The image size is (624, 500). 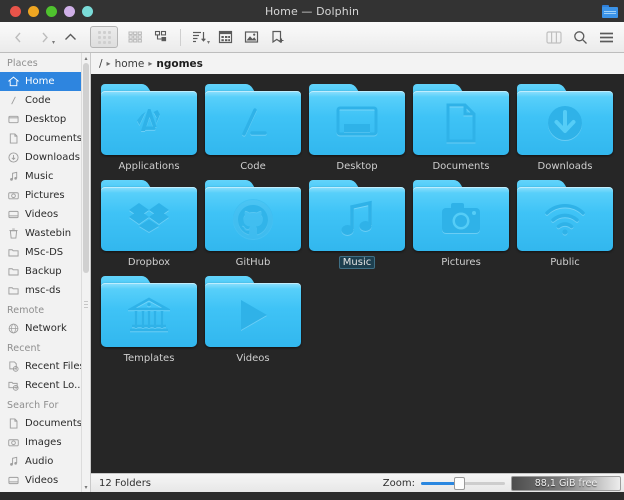 What do you see at coordinates (148, 166) in the screenshot?
I see `file-label: Applications` at bounding box center [148, 166].